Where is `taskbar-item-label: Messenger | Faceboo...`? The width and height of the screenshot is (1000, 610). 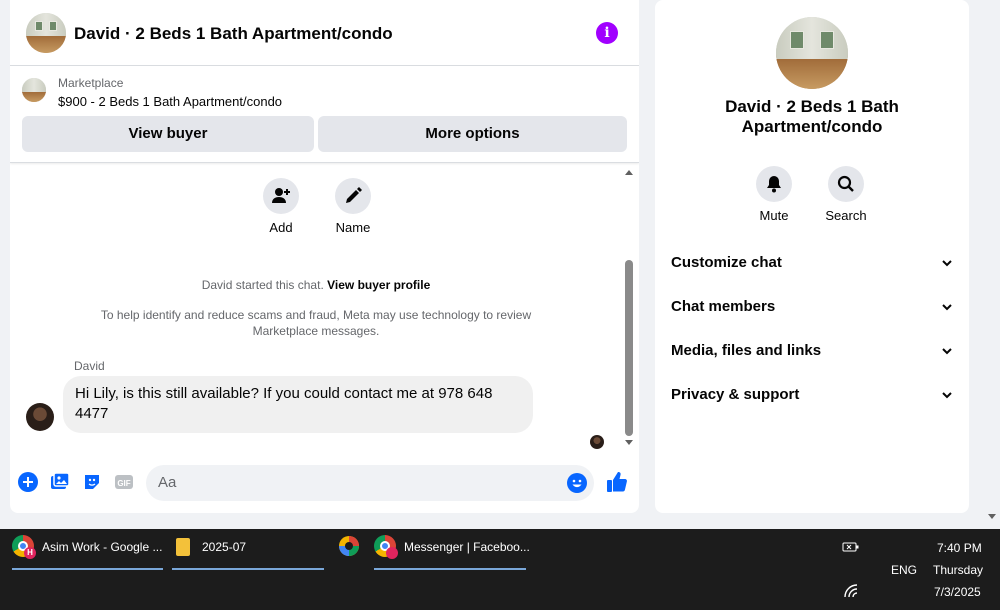
taskbar-item-label: Messenger | Faceboo... is located at coordinates (467, 547).